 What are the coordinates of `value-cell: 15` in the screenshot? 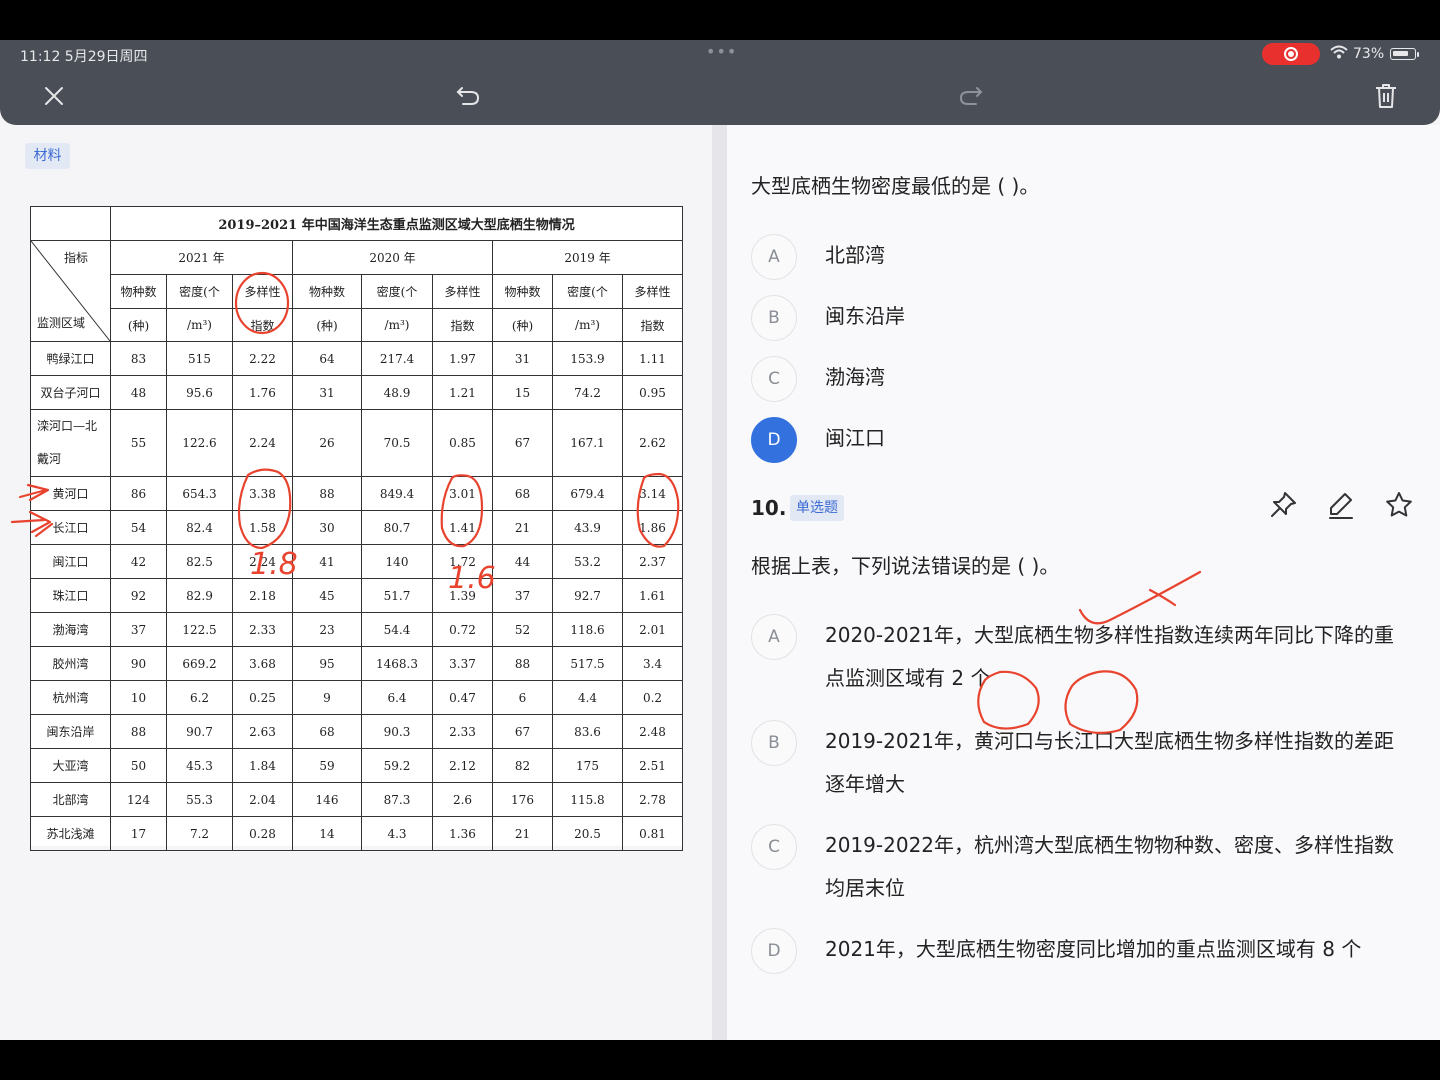 It's located at (522, 392).